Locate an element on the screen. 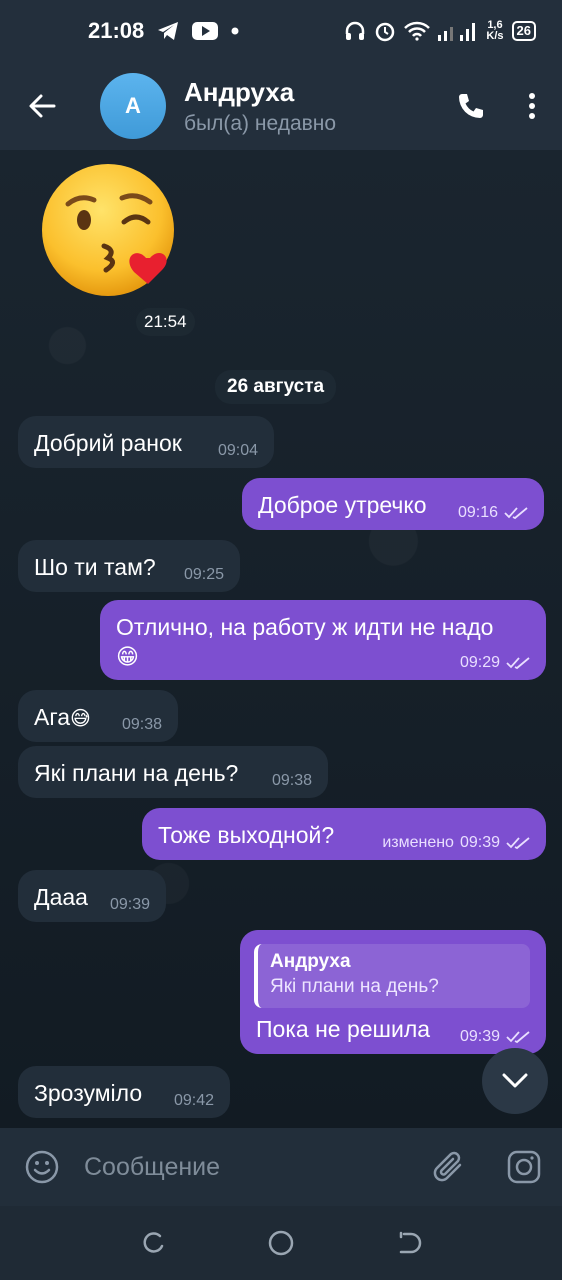 The height and width of the screenshot is (1280, 562). message-text: Дааа is located at coordinates (61, 897).